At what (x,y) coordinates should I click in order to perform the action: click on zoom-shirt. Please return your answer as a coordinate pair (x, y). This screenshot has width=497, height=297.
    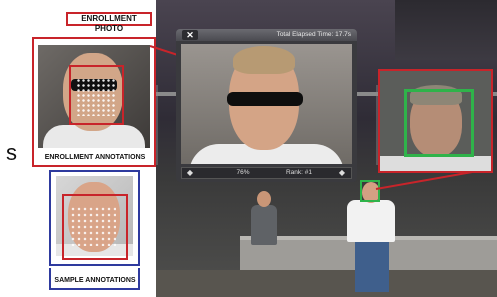
    Looking at the image, I should click on (435, 163).